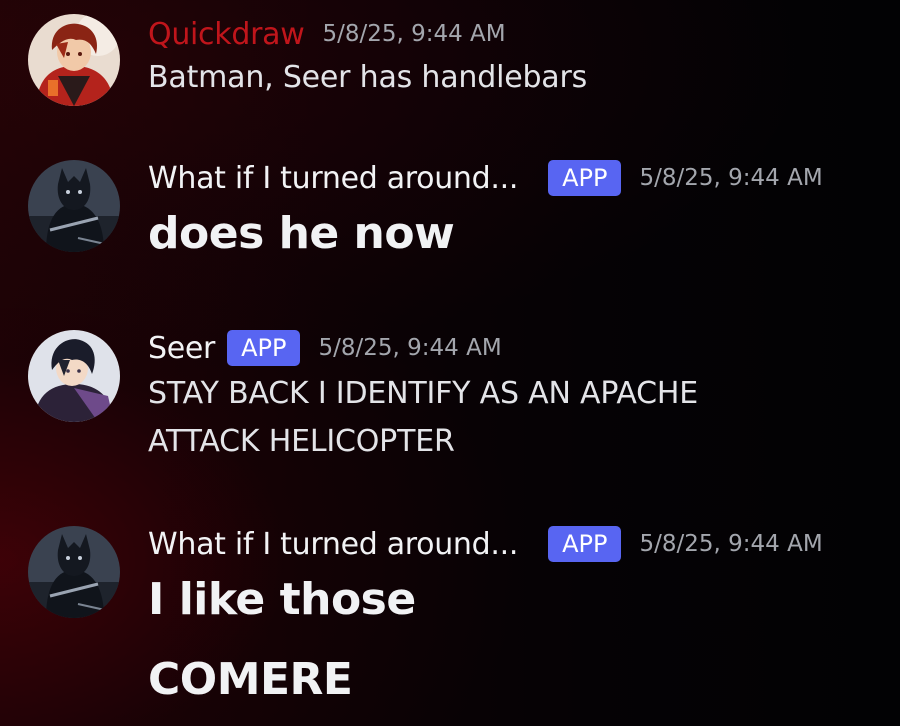 The image size is (900, 726). What do you see at coordinates (226, 34) in the screenshot?
I see `username: Quickdraw` at bounding box center [226, 34].